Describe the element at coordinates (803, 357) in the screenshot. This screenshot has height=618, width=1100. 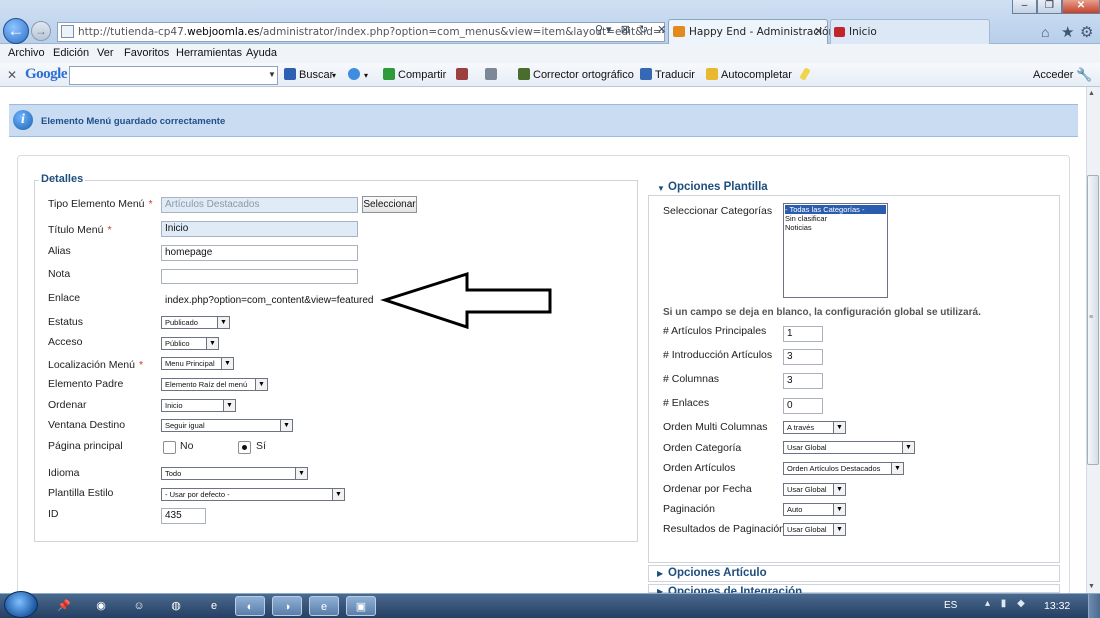
I see `intro-input: 3` at that location.